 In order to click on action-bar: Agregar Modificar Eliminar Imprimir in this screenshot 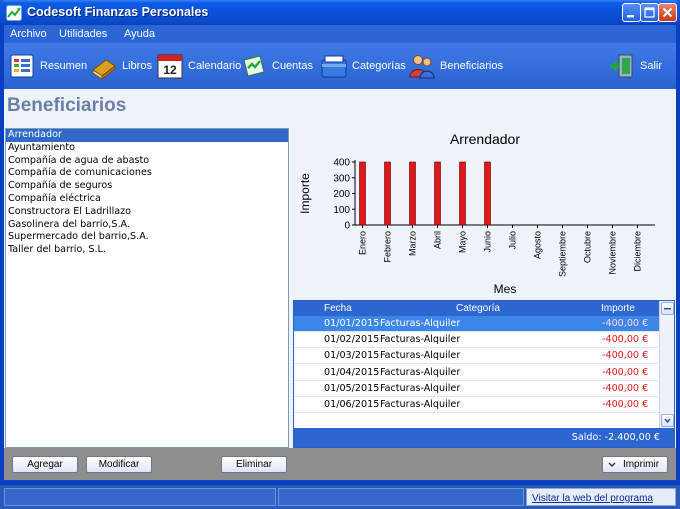, I will do `click(340, 464)`.